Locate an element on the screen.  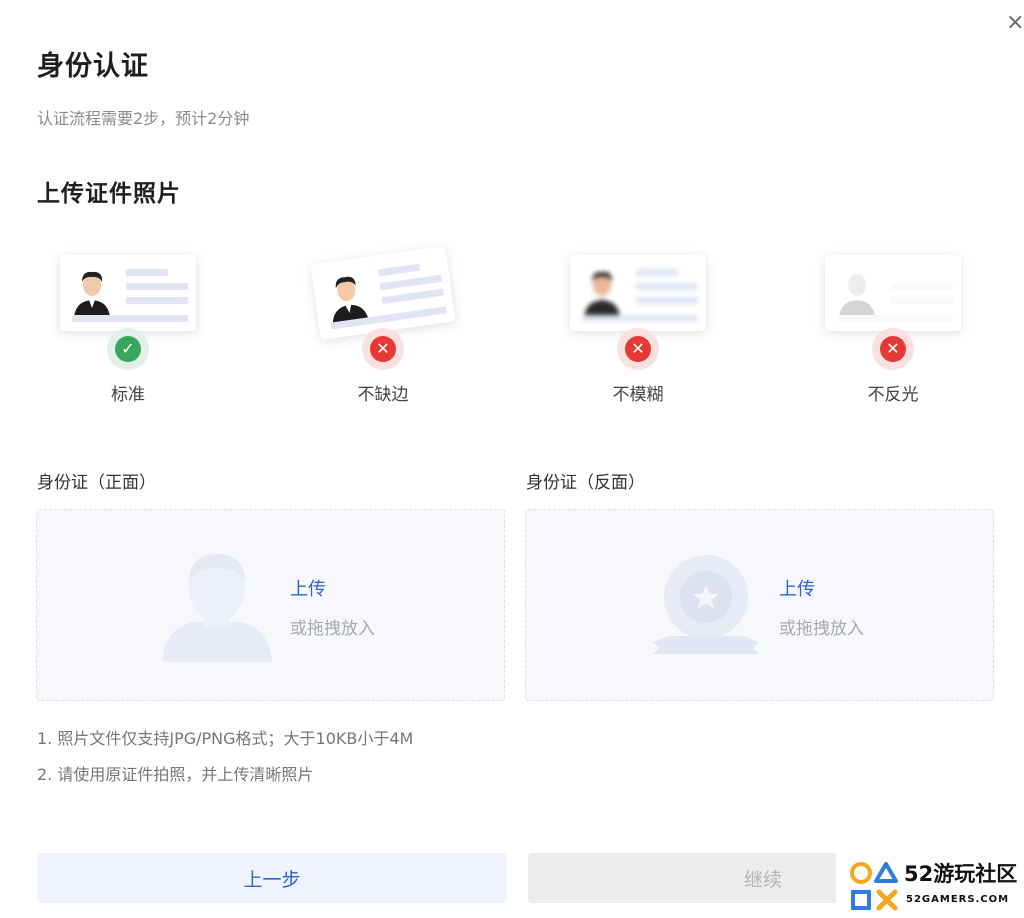
upload-front-hint: 或拖拽放入 is located at coordinates (332, 629).